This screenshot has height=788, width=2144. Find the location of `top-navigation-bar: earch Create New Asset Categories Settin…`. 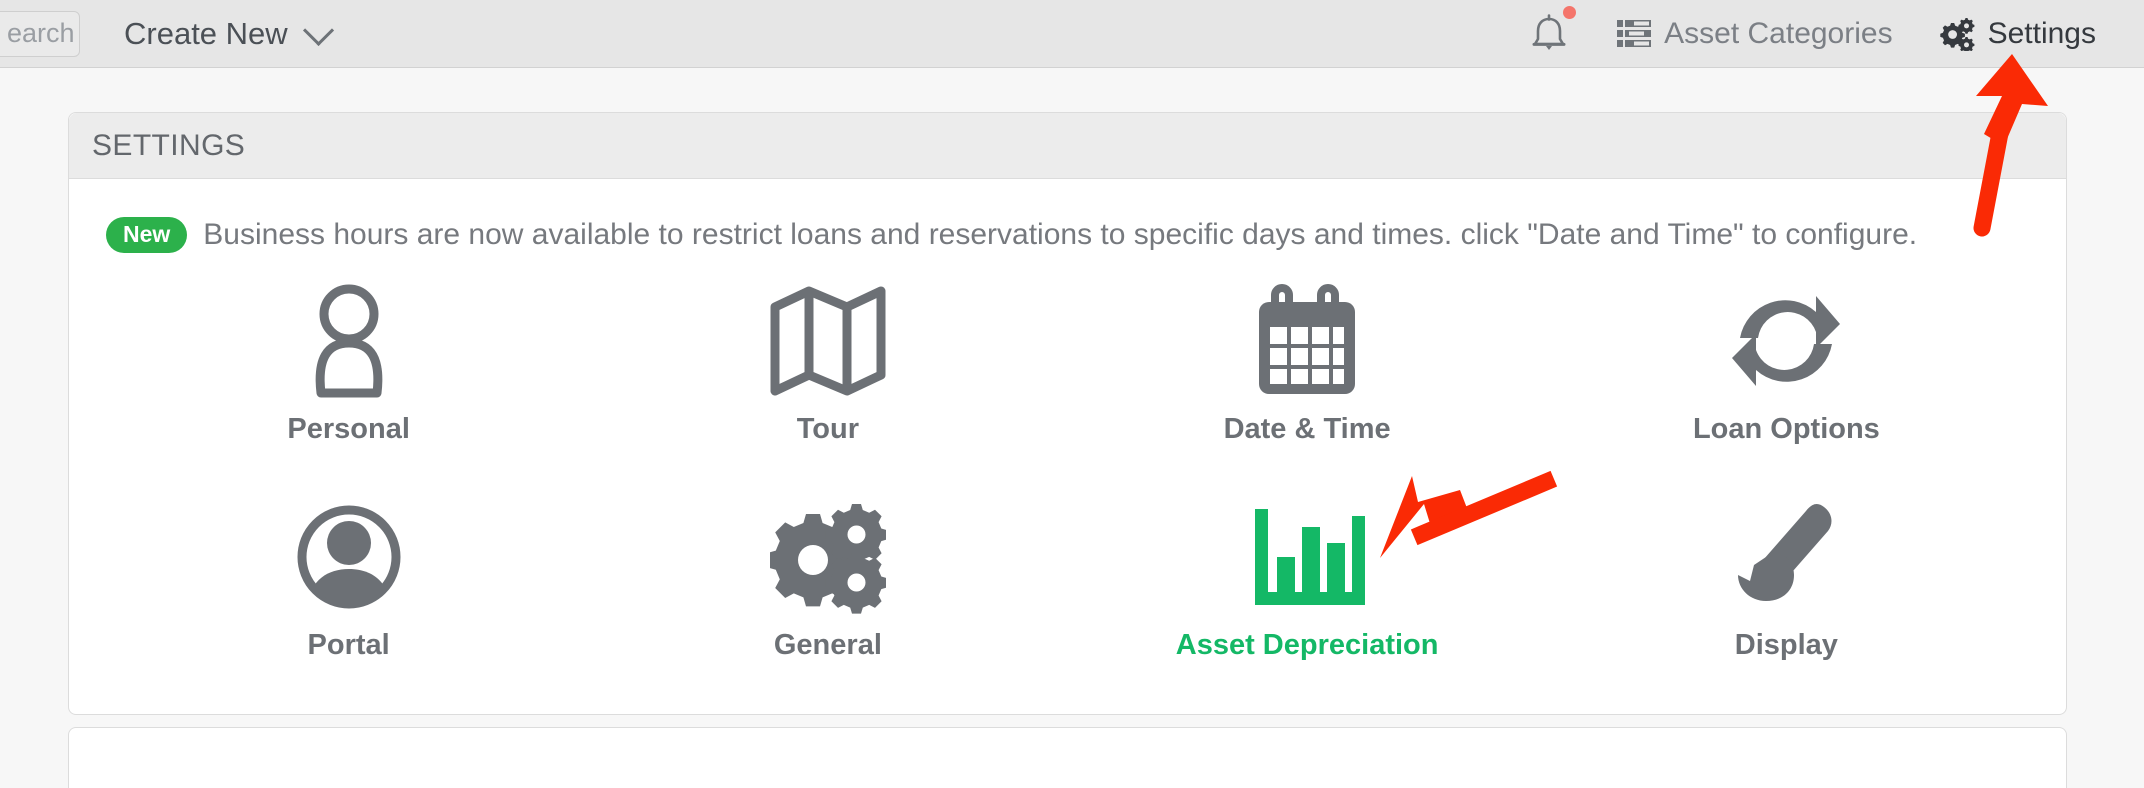

top-navigation-bar: earch Create New Asset Categories Settin… is located at coordinates (1072, 34).